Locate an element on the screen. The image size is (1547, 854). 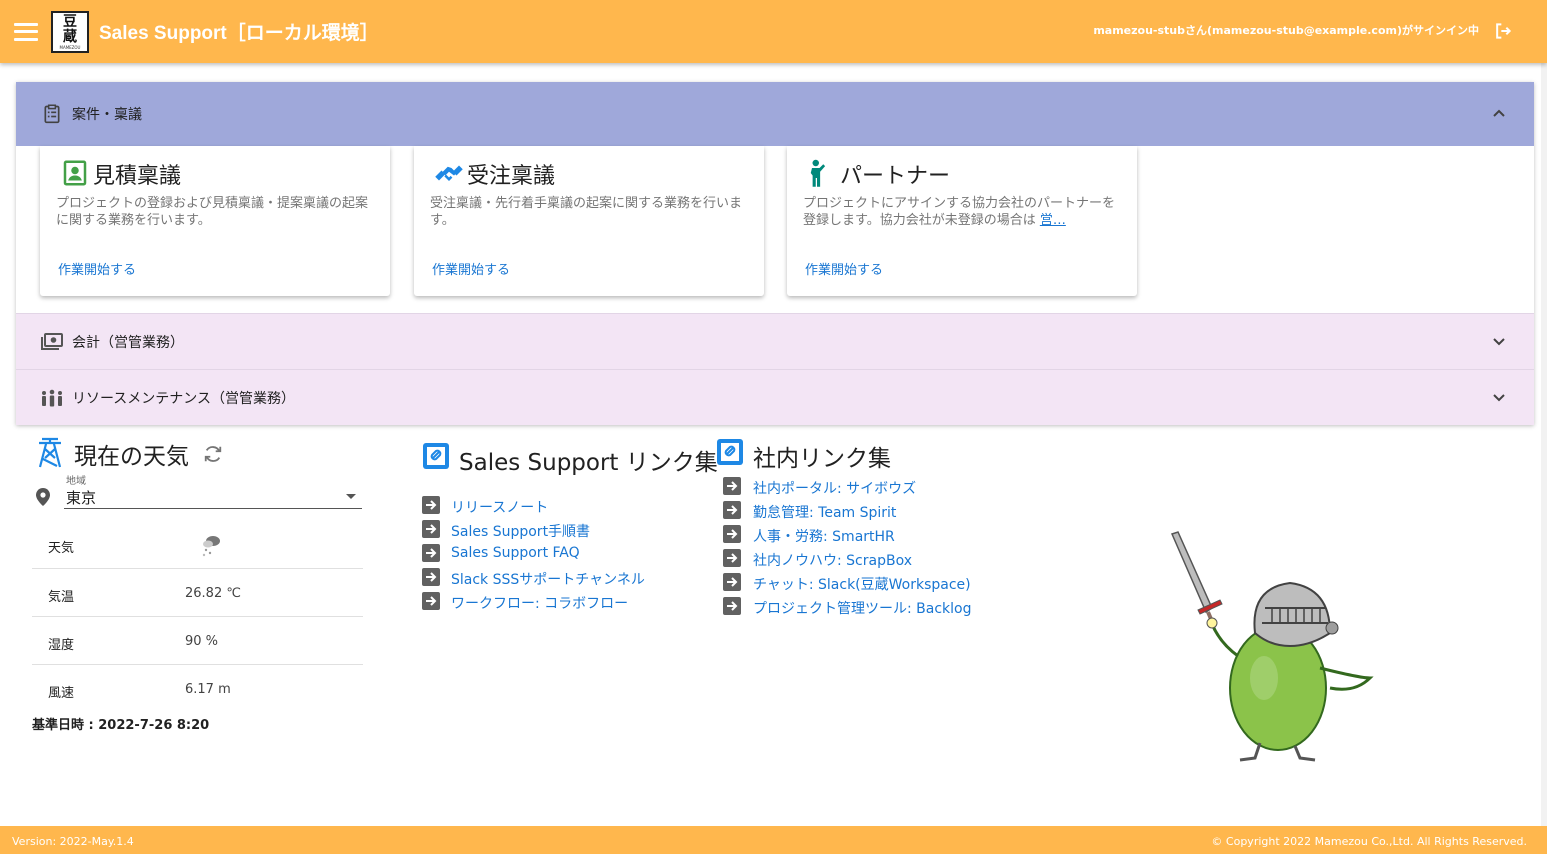
weather-title: 現在の天気 is located at coordinates (131, 457).